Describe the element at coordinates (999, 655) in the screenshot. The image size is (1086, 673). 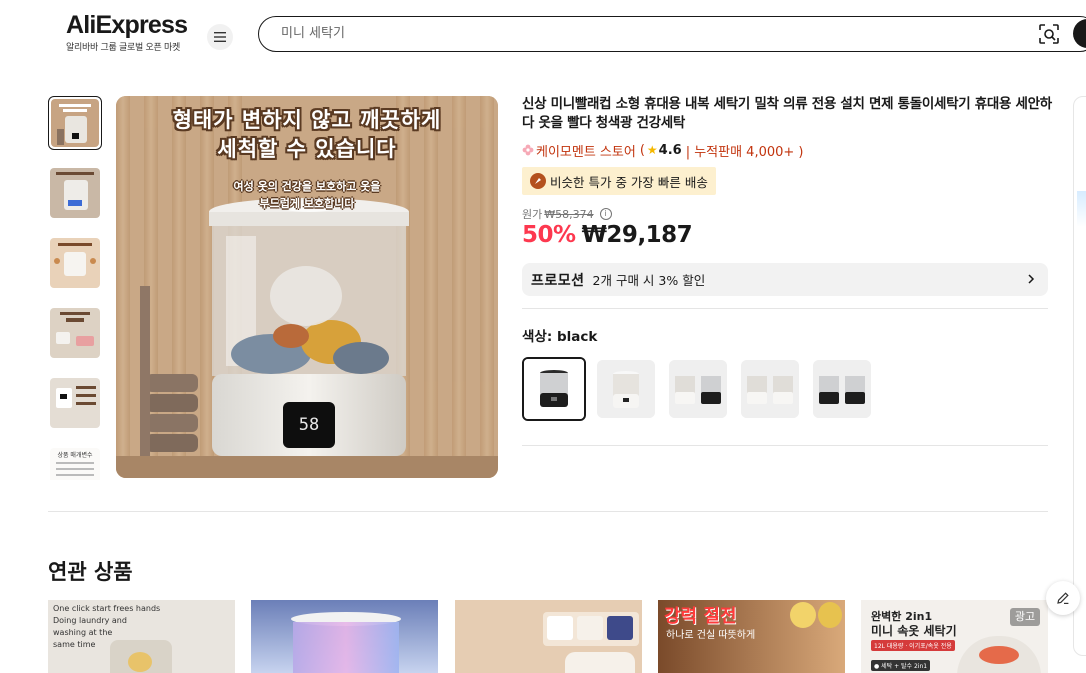
I see `card-5-clothes` at that location.